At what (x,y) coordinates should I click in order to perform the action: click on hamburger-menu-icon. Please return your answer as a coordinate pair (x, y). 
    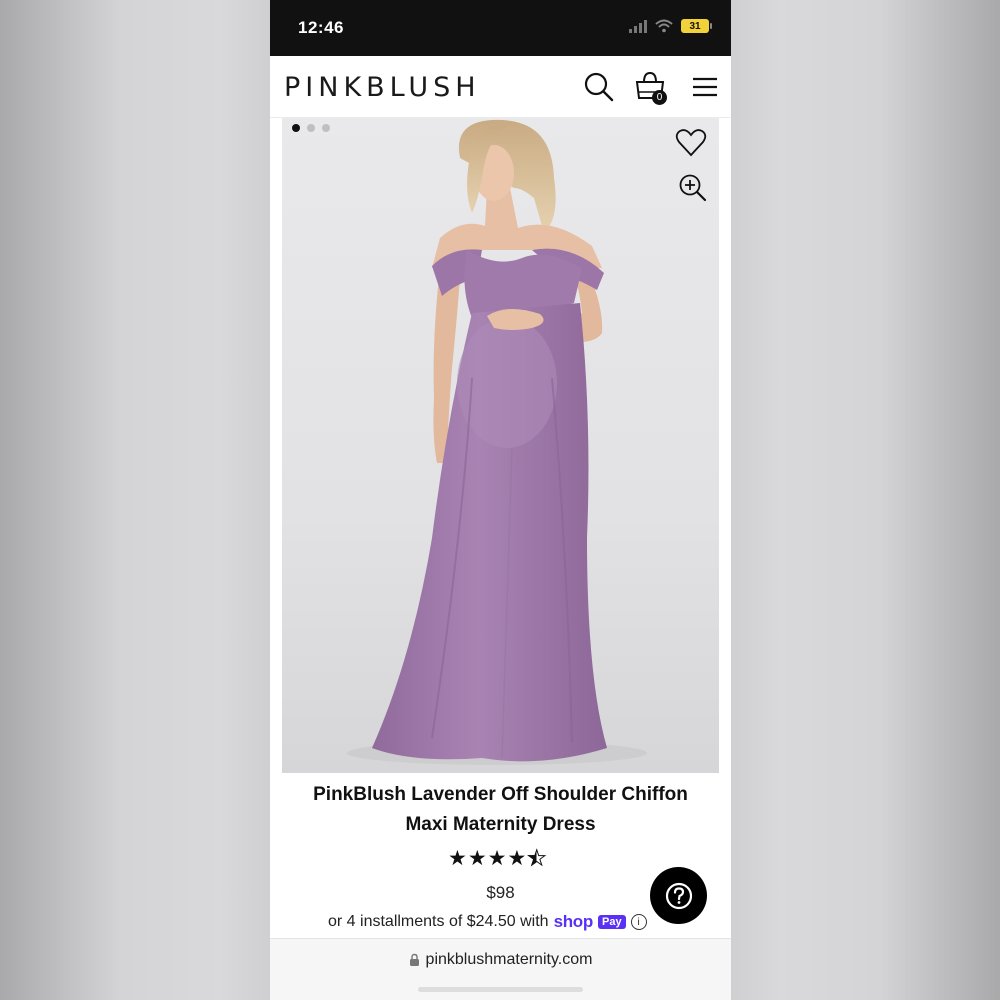
    Looking at the image, I should click on (705, 87).